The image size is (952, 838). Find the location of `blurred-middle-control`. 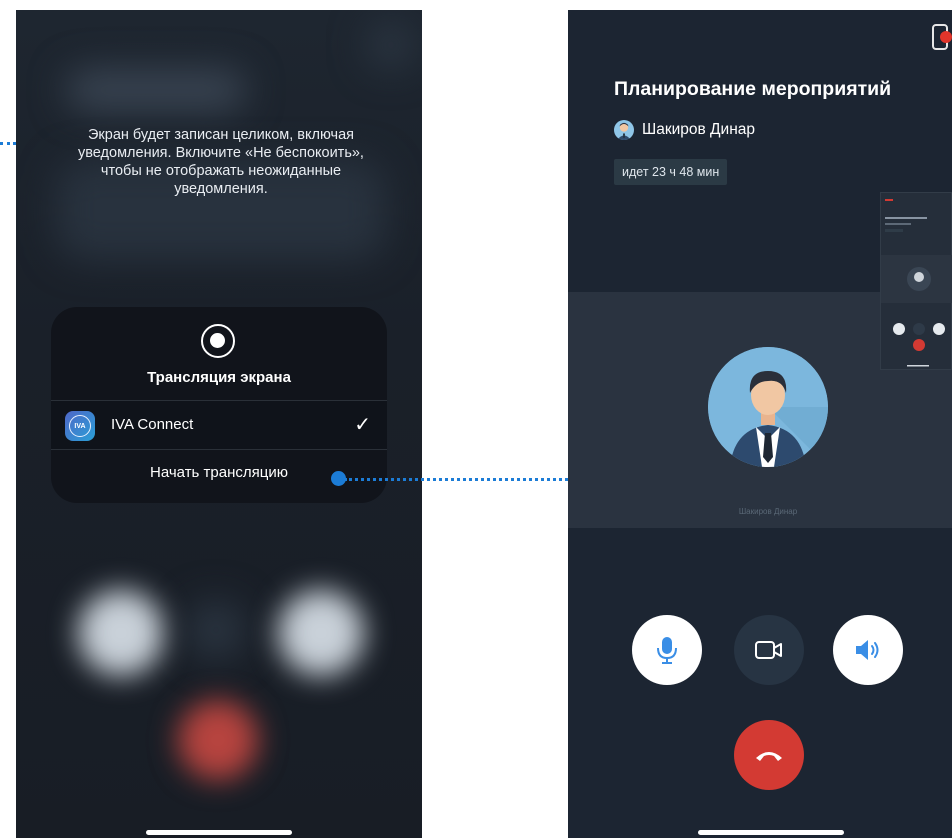

blurred-middle-control is located at coordinates (216, 630).